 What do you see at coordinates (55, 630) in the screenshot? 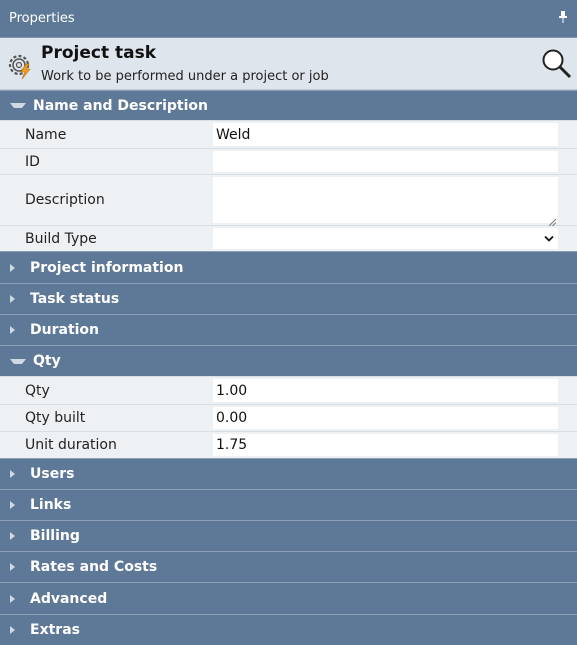
I see `section-label: Extras` at bounding box center [55, 630].